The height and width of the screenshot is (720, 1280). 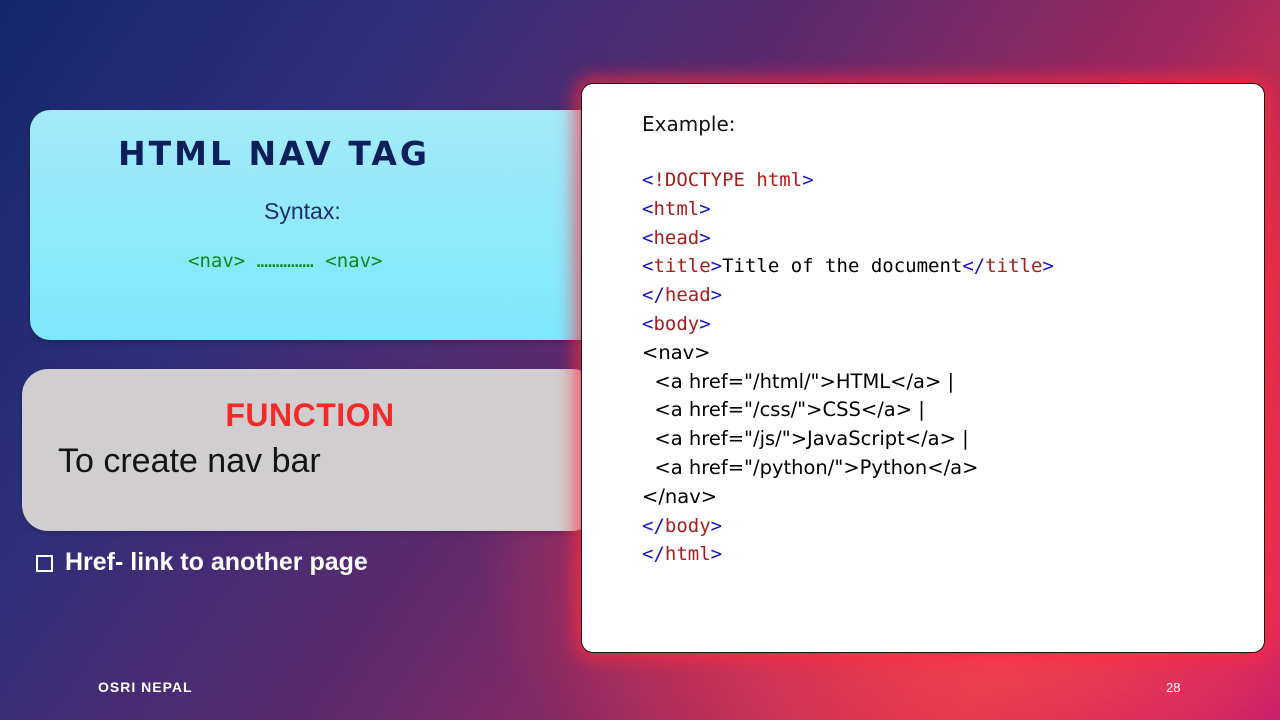 I want to click on code-line: <html>, so click(x=848, y=209).